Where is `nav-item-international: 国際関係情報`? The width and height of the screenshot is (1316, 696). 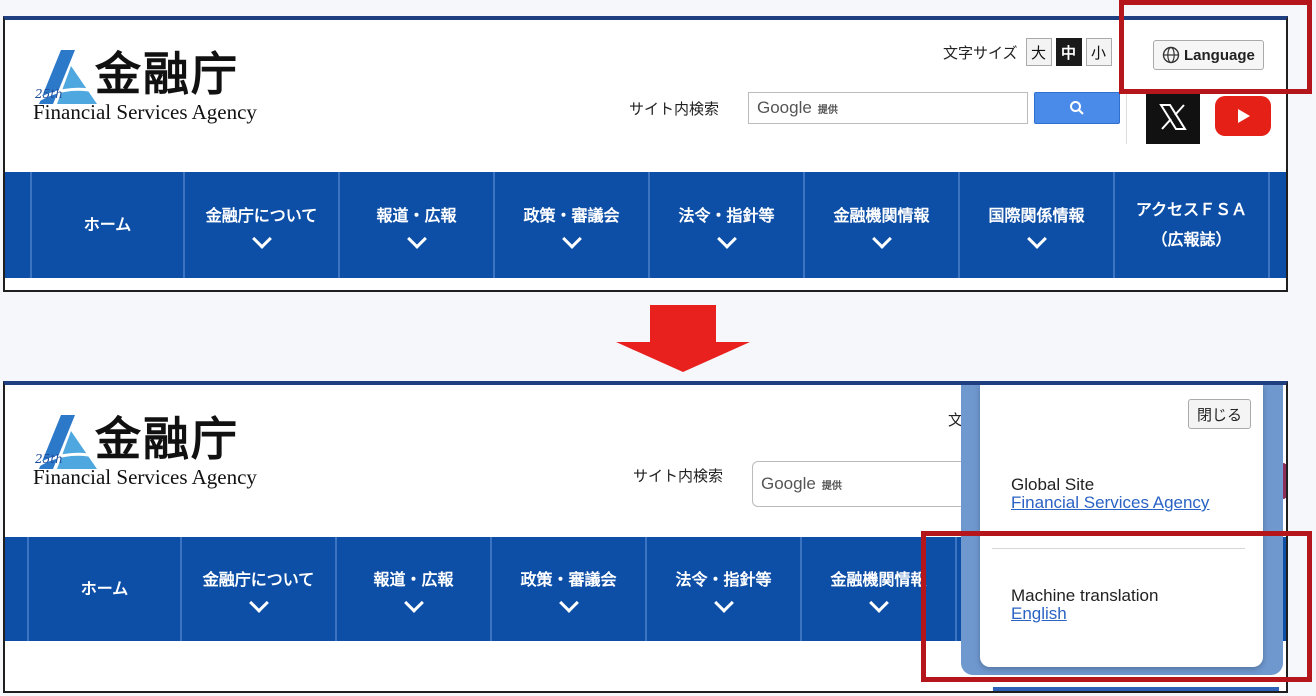 nav-item-international: 国際関係情報 is located at coordinates (1037, 225).